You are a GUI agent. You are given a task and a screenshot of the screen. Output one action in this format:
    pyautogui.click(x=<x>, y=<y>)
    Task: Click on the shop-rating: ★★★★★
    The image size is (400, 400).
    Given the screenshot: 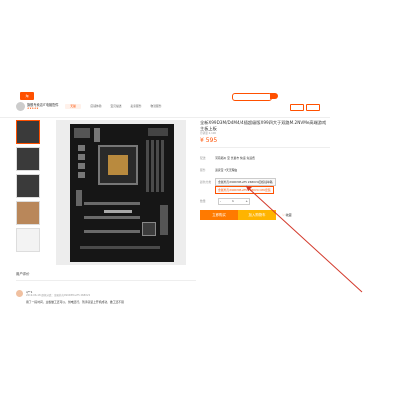 What is the action you would take?
    pyautogui.click(x=33, y=108)
    